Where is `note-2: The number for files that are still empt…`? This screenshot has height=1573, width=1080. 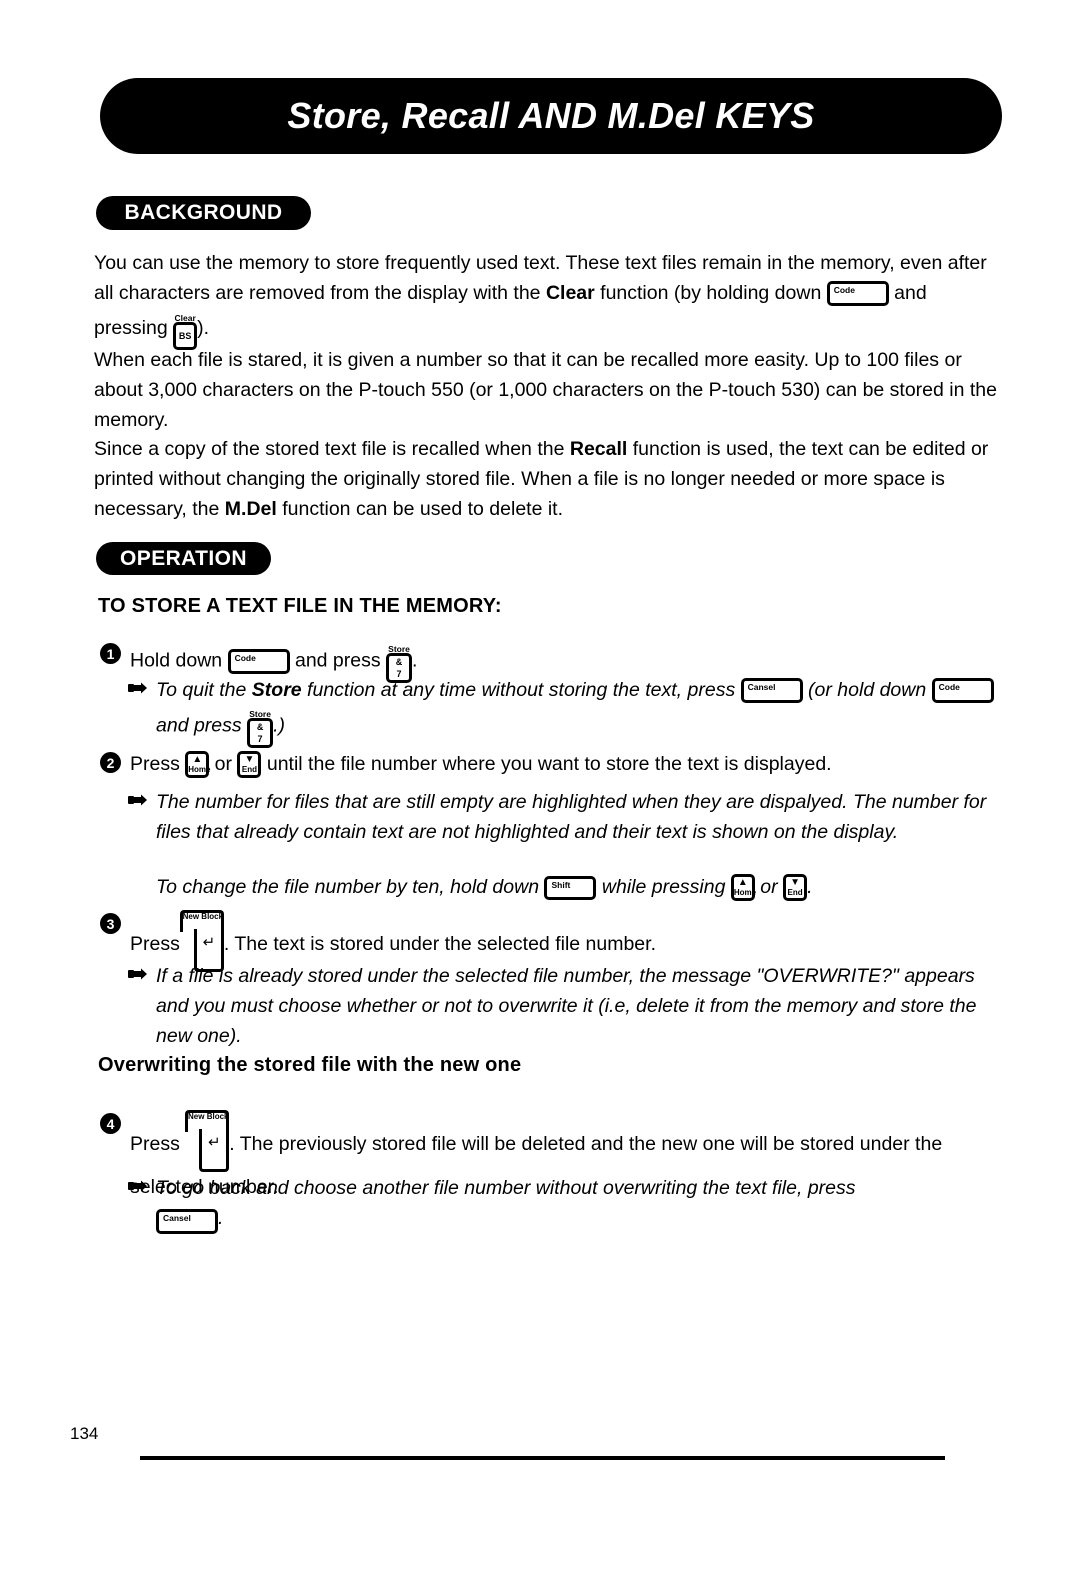 note-2: The number for files that are still empt… is located at coordinates (571, 817).